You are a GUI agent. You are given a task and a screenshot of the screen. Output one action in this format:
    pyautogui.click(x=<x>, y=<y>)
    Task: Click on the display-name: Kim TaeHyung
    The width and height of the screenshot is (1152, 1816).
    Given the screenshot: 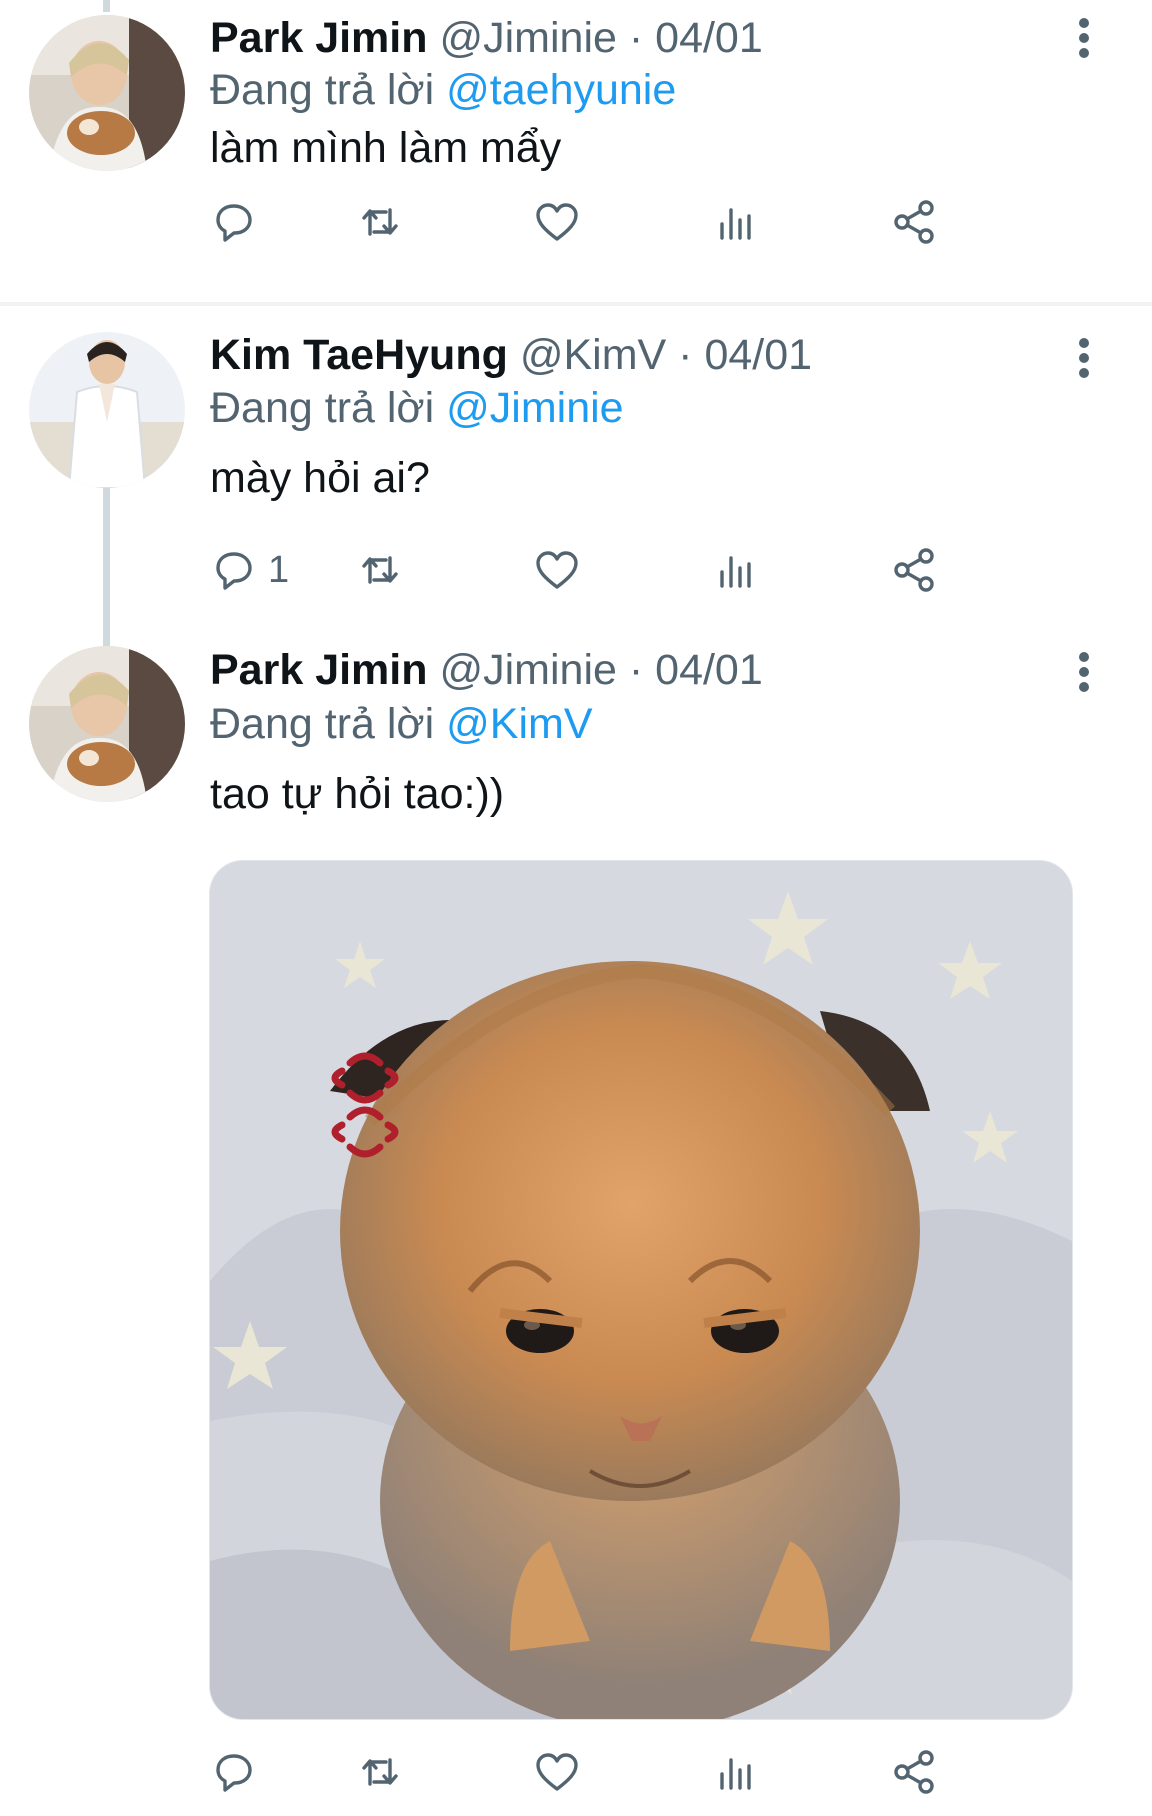 What is the action you would take?
    pyautogui.click(x=359, y=355)
    